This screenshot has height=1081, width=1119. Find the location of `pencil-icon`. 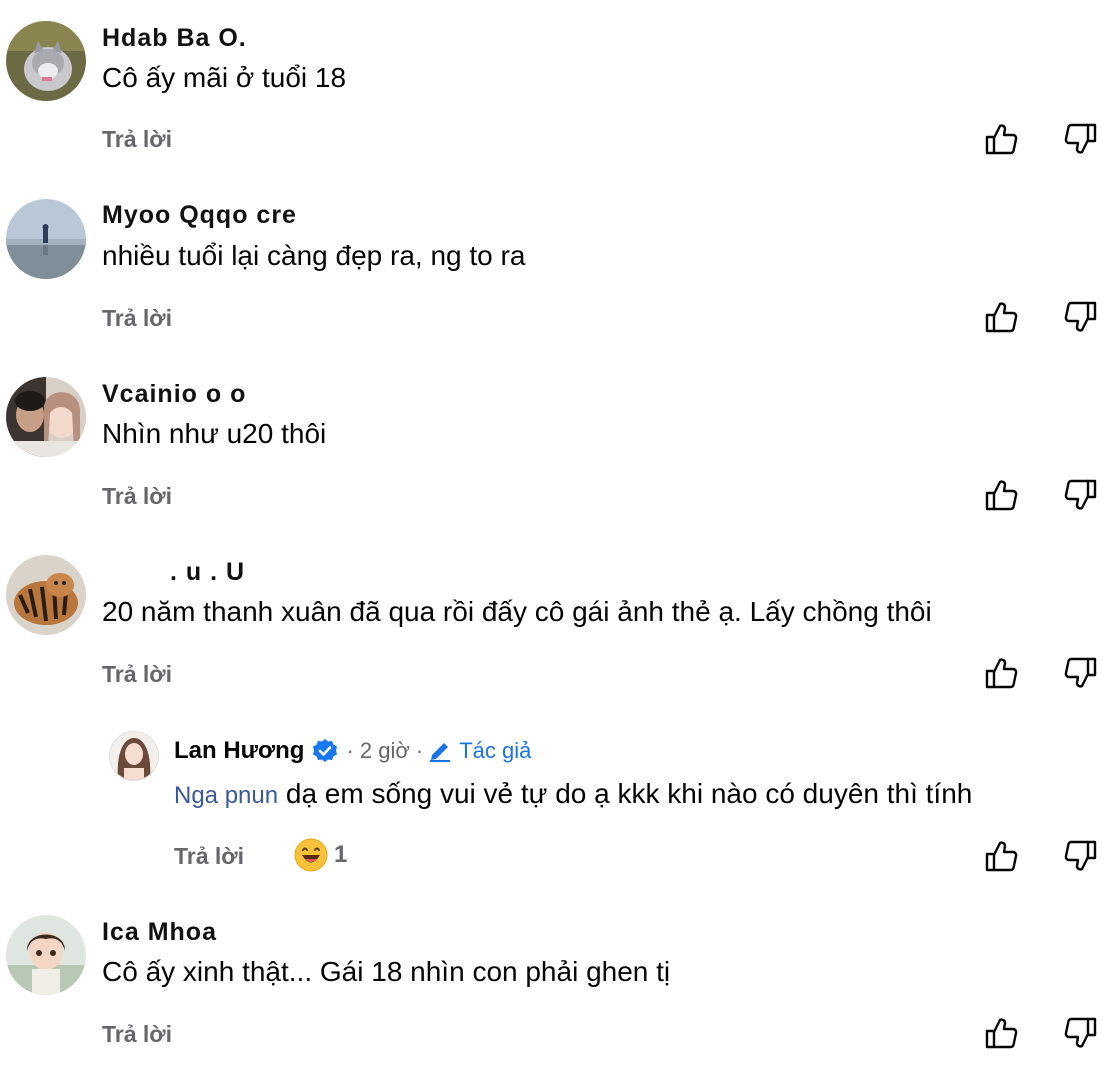

pencil-icon is located at coordinates (440, 752).